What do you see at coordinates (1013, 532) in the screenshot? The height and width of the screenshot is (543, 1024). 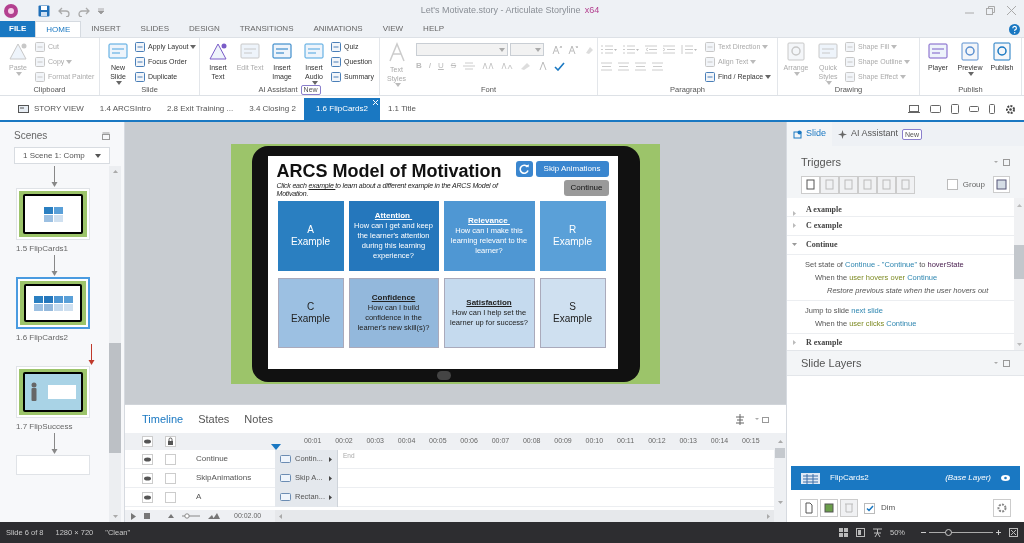 I see `fit-to-window-icon` at bounding box center [1013, 532].